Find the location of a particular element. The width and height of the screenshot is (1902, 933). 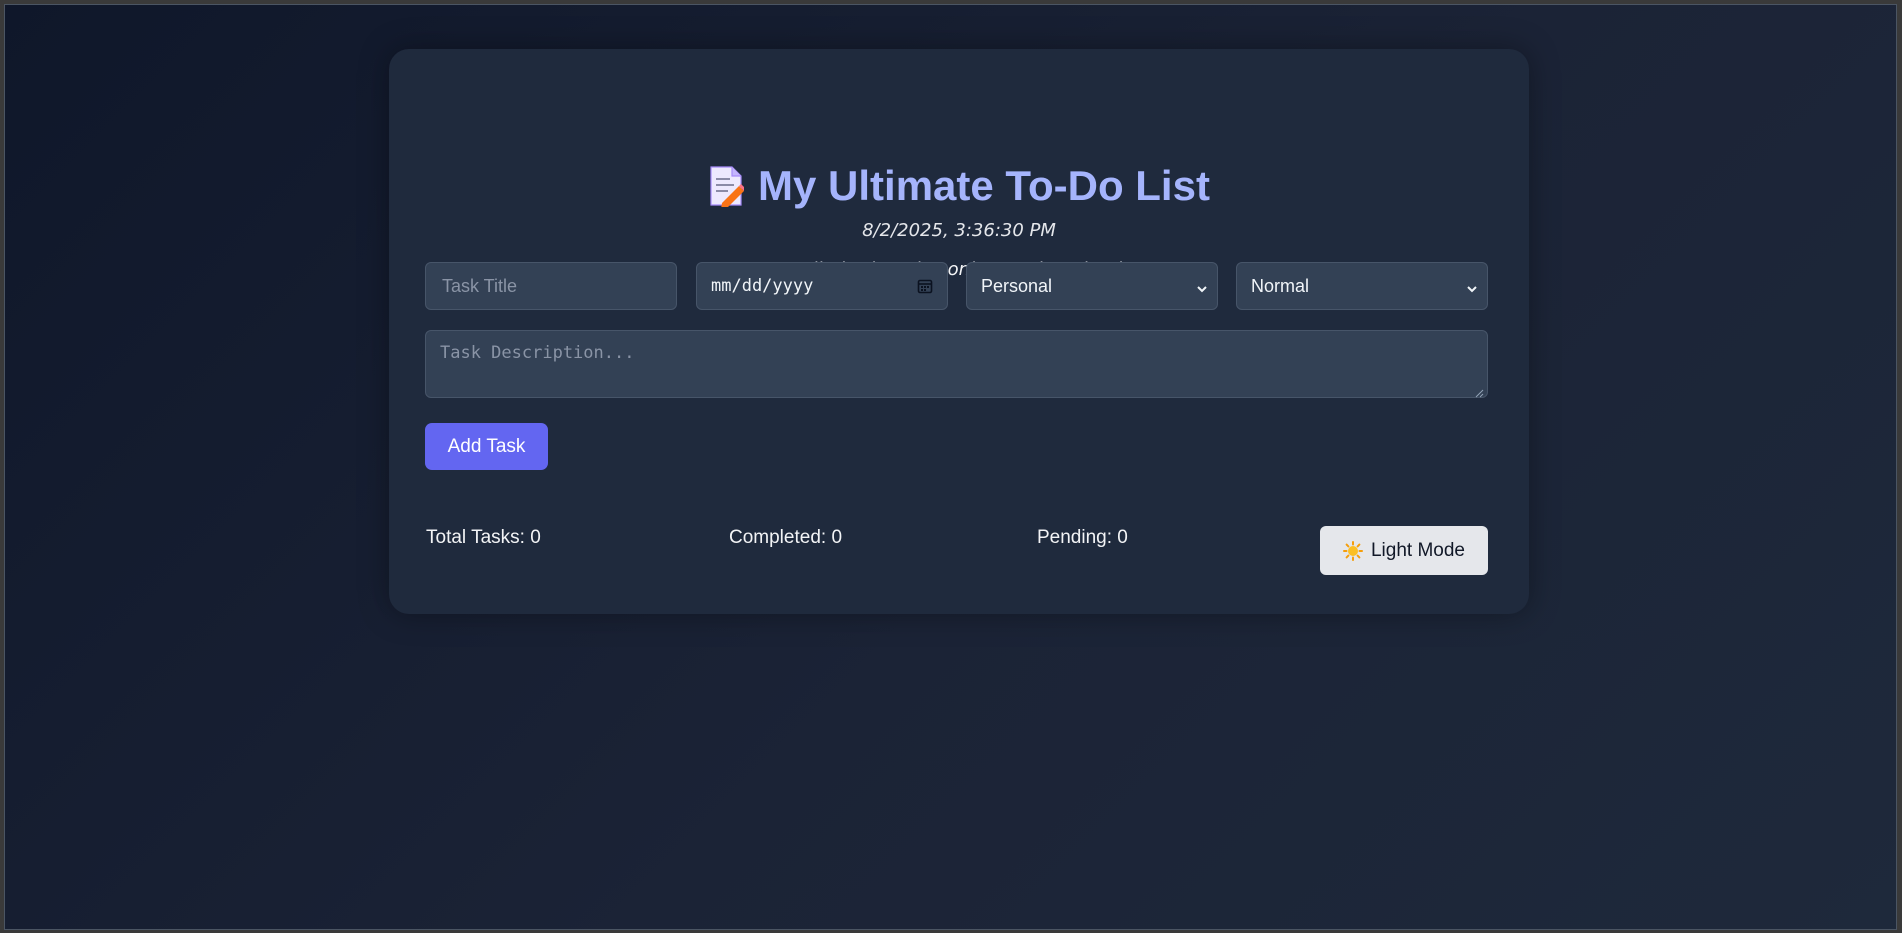

memo-icon is located at coordinates (727, 187).